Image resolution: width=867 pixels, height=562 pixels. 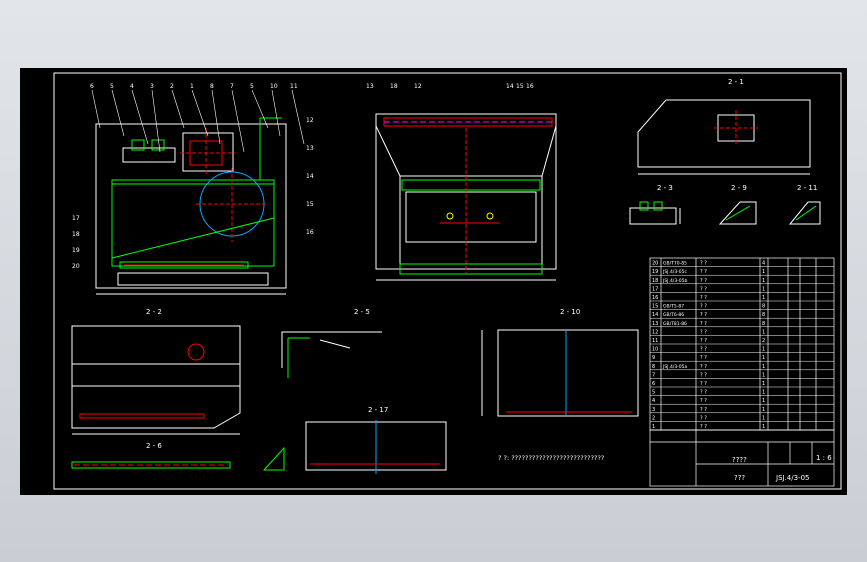 I want to click on bom-row-number: 8, so click(x=653, y=367).